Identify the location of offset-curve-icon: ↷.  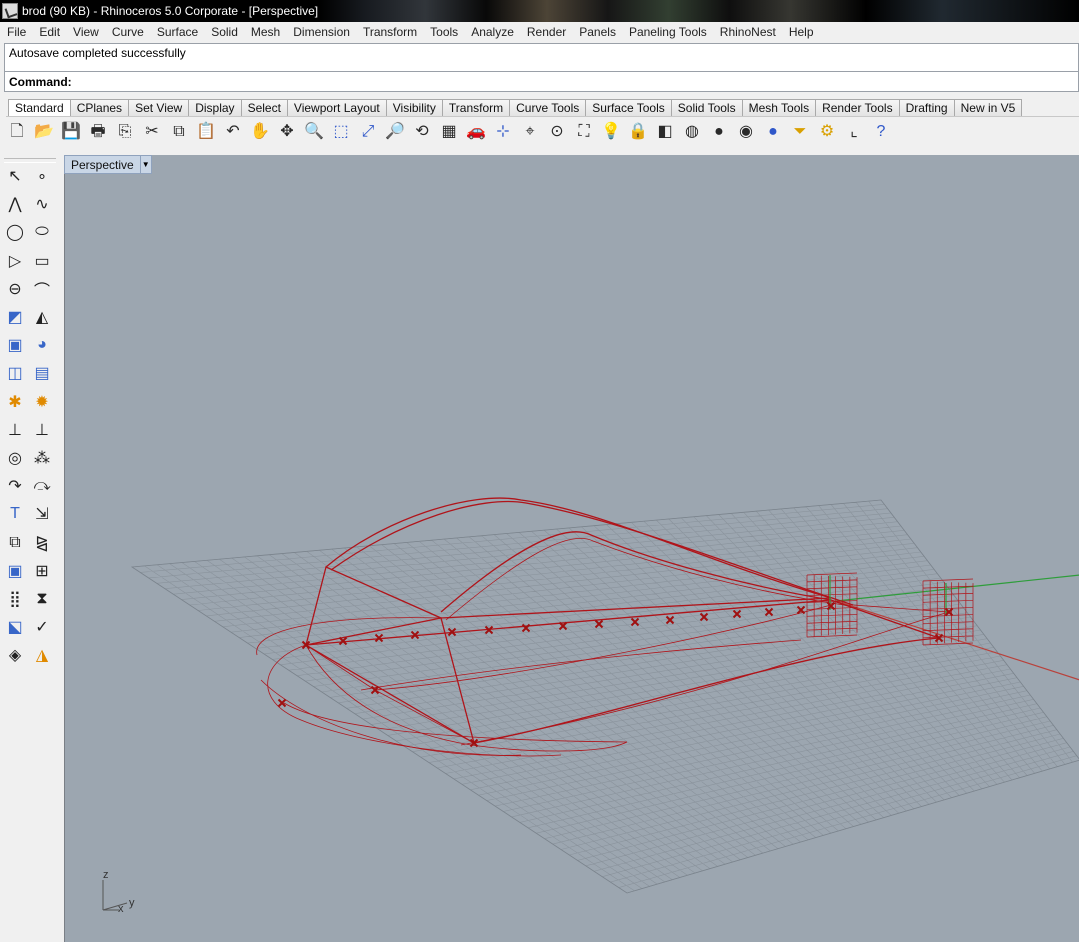
(15, 486).